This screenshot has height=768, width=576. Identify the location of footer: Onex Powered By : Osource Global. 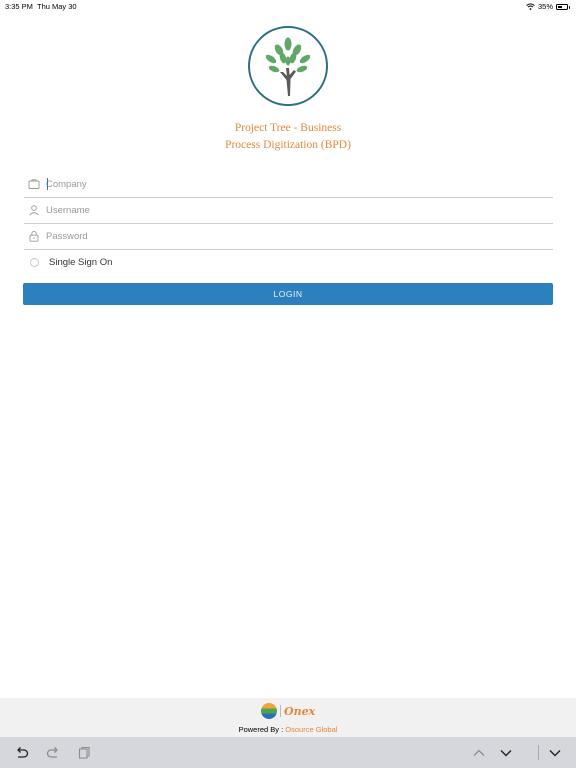
(288, 717).